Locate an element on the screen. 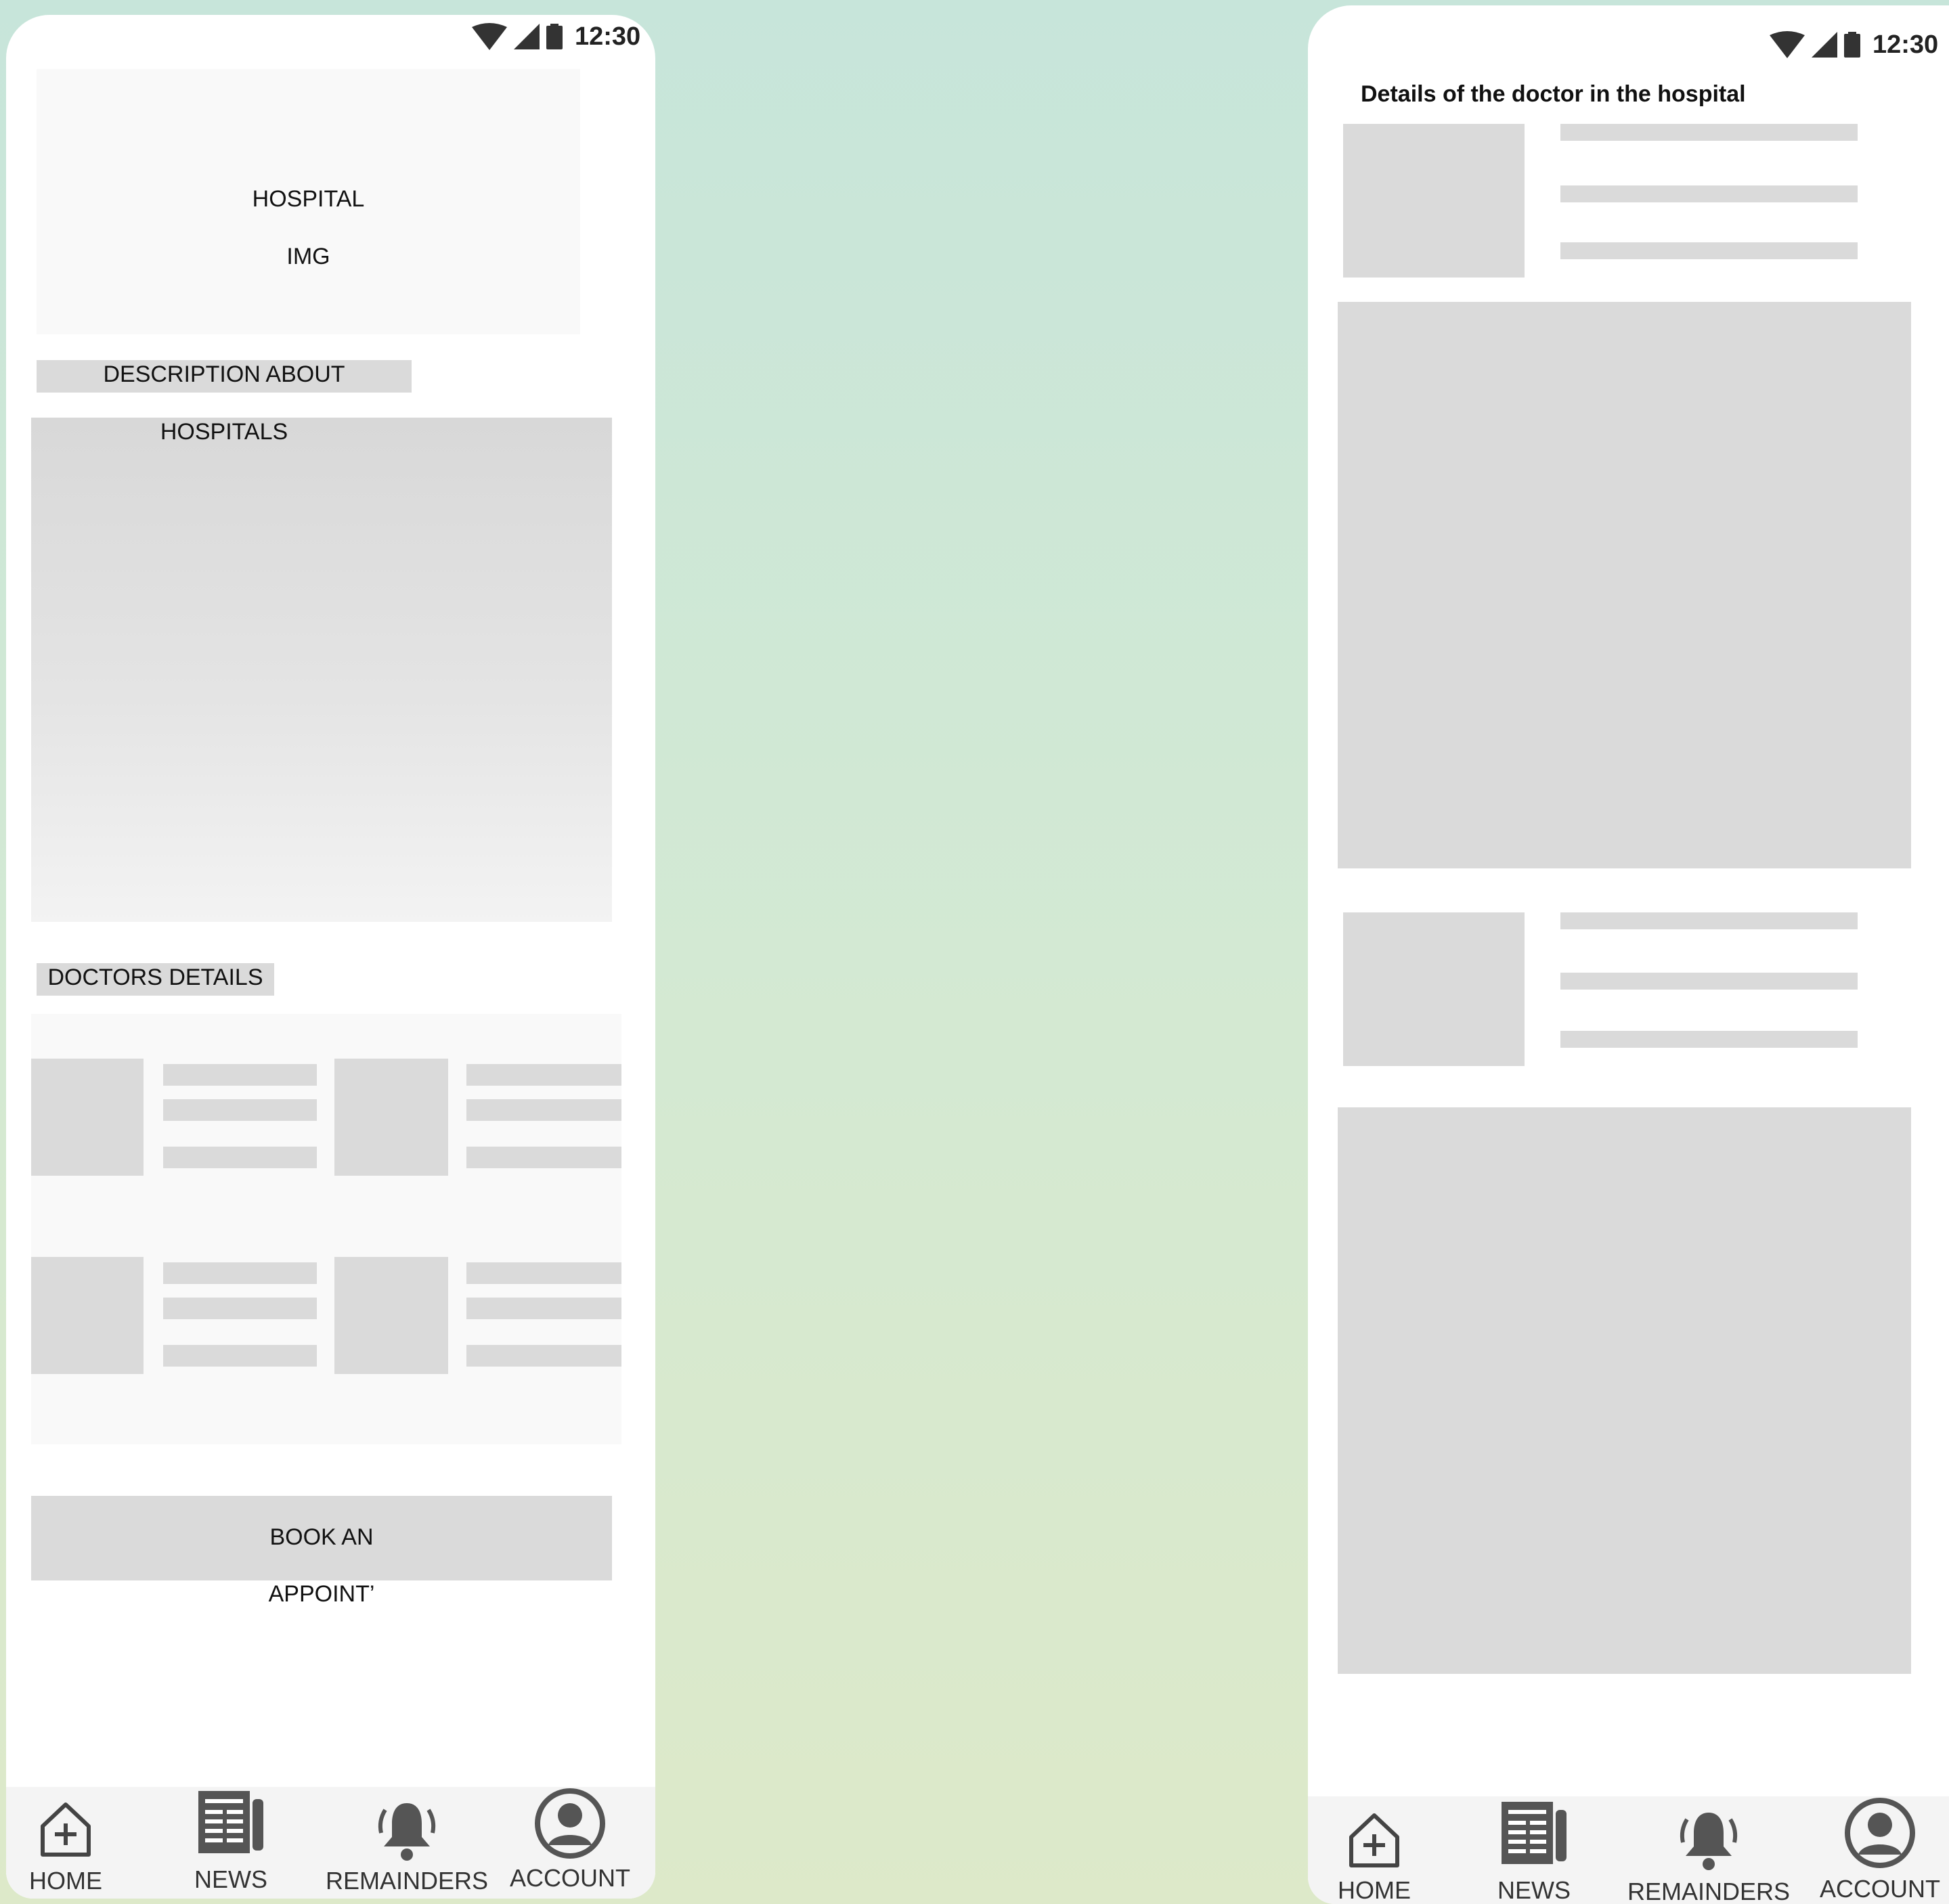 The image size is (1949, 1904). book-appointment-button: BOOK AN is located at coordinates (321, 1538).